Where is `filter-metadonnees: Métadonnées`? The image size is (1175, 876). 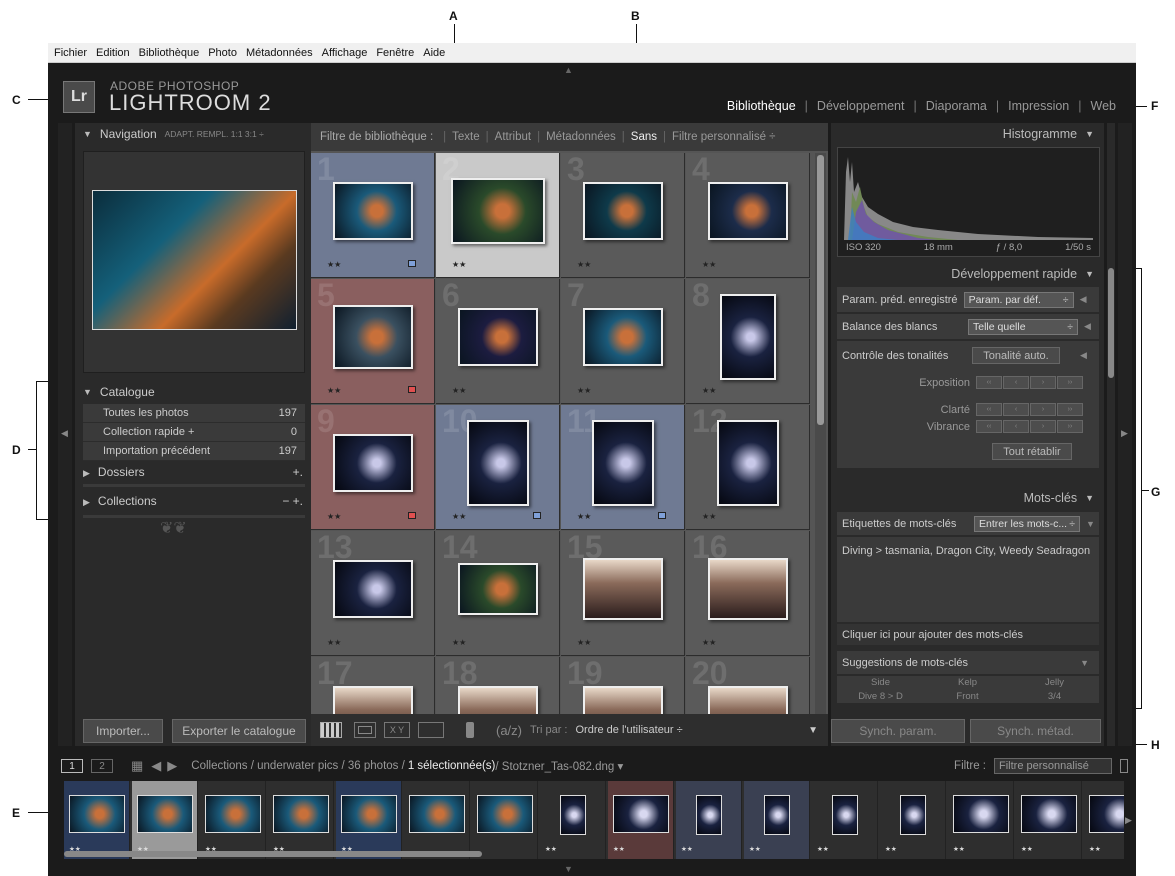
filter-metadonnees: Métadonnées is located at coordinates (581, 137).